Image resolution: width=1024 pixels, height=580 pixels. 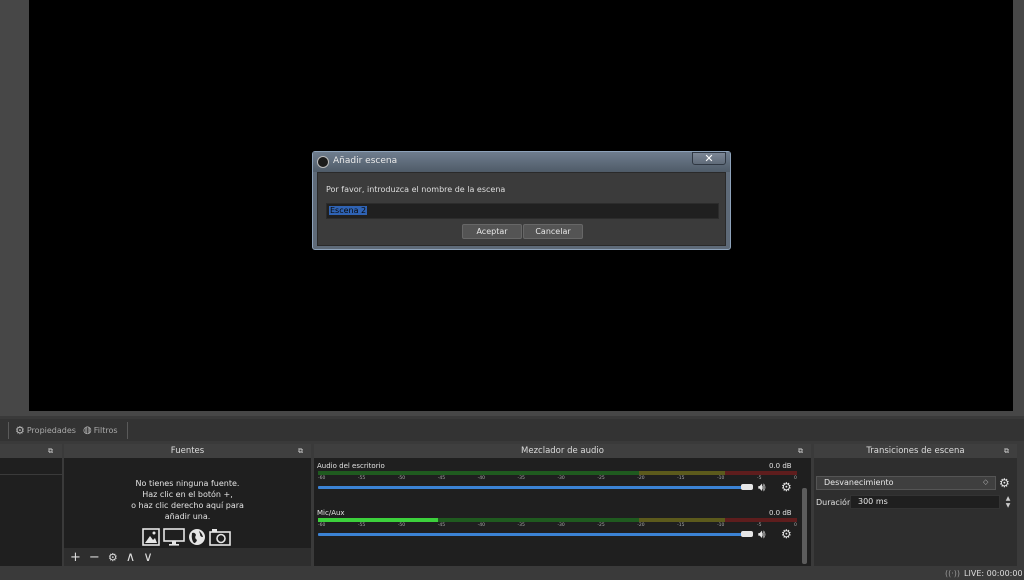 I want to click on plus-icon: +, so click(x=75, y=557).